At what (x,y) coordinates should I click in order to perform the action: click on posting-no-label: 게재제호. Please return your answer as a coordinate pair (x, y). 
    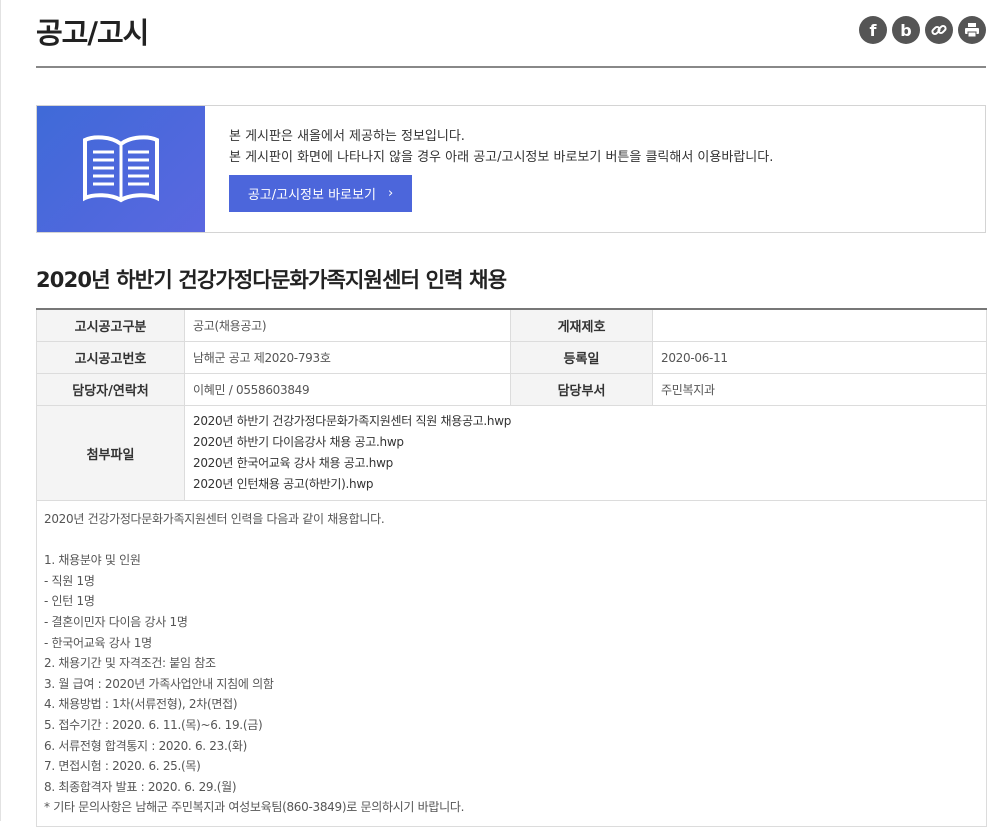
    Looking at the image, I should click on (581, 325).